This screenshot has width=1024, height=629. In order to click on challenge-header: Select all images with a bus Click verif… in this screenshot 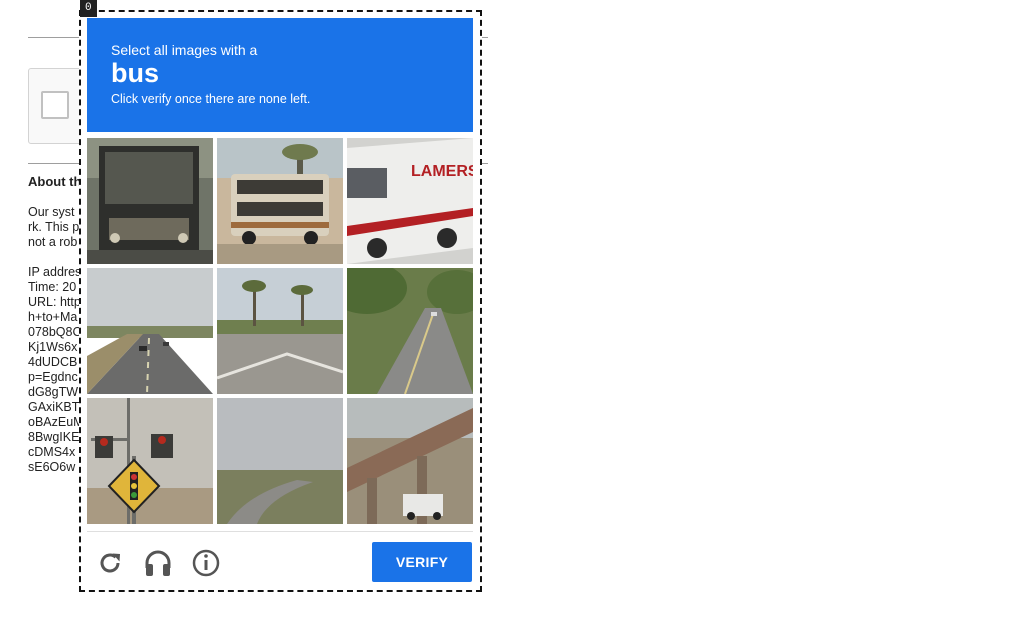, I will do `click(280, 75)`.